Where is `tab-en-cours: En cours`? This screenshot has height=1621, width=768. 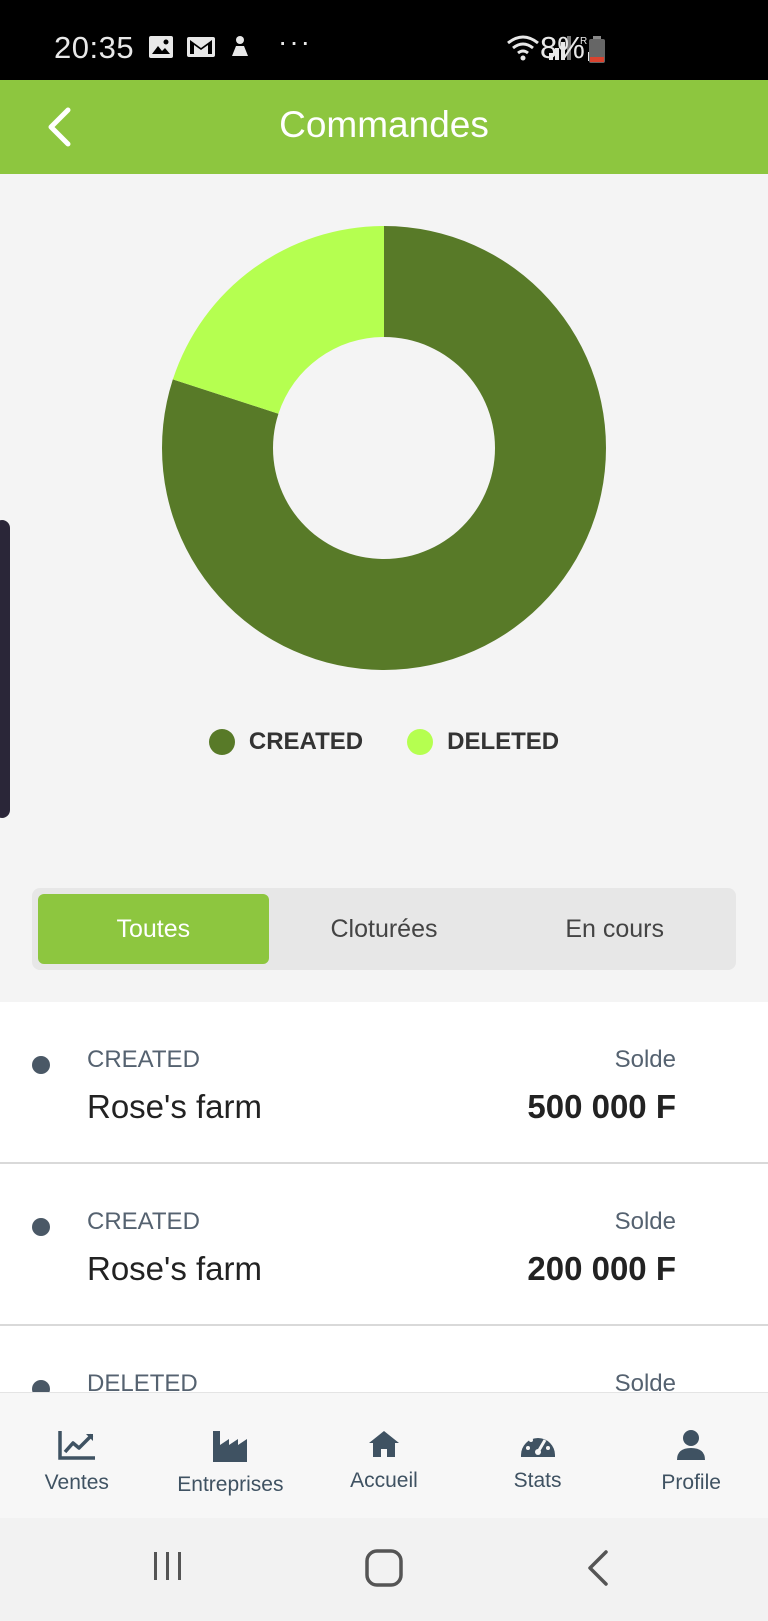
tab-en-cours: En cours is located at coordinates (614, 929).